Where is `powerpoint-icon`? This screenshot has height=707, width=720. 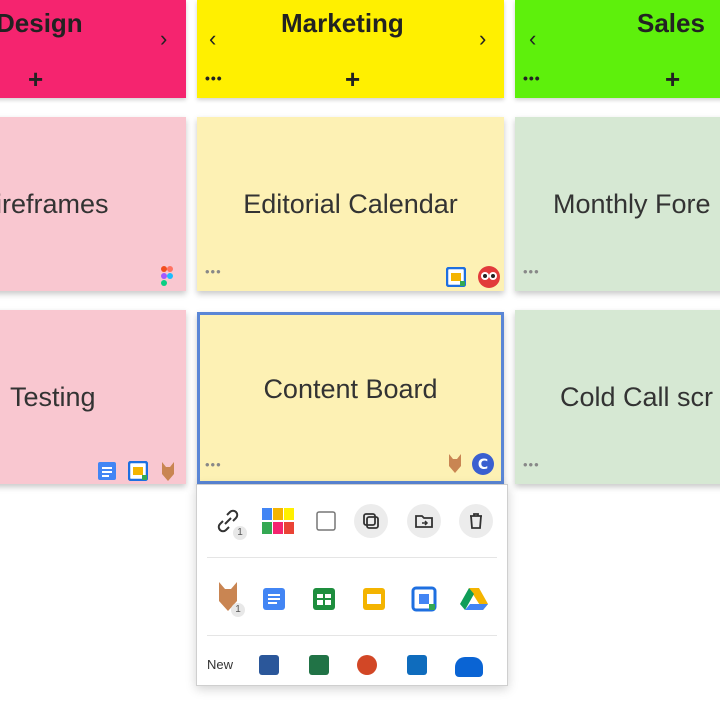 powerpoint-icon is located at coordinates (367, 665).